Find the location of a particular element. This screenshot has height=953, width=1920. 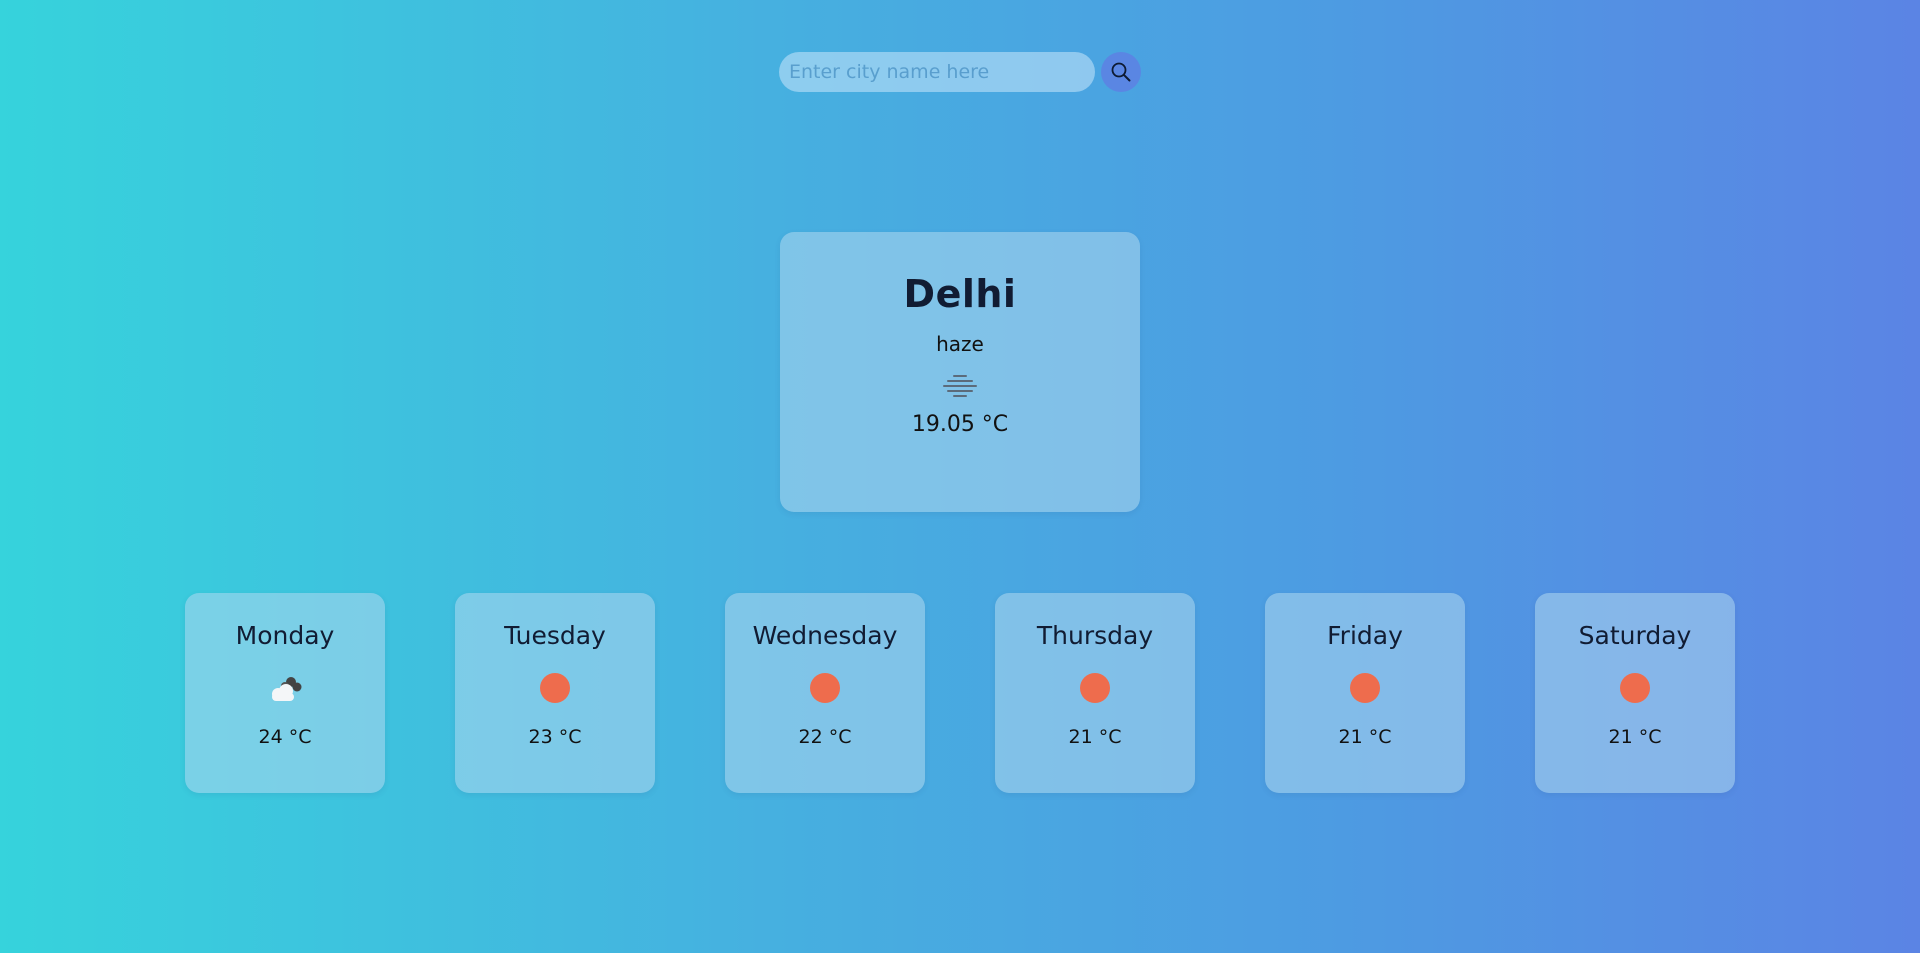

search-input is located at coordinates (937, 72).